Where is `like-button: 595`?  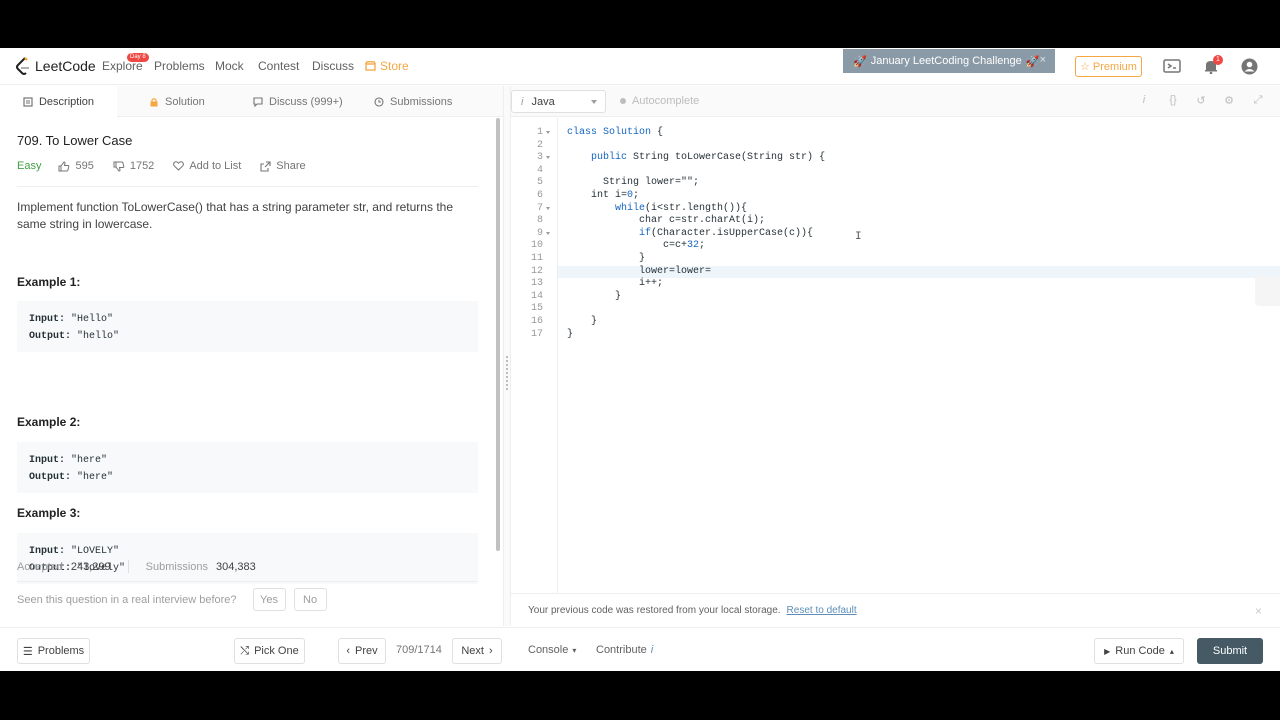
like-button: 595 is located at coordinates (76, 166).